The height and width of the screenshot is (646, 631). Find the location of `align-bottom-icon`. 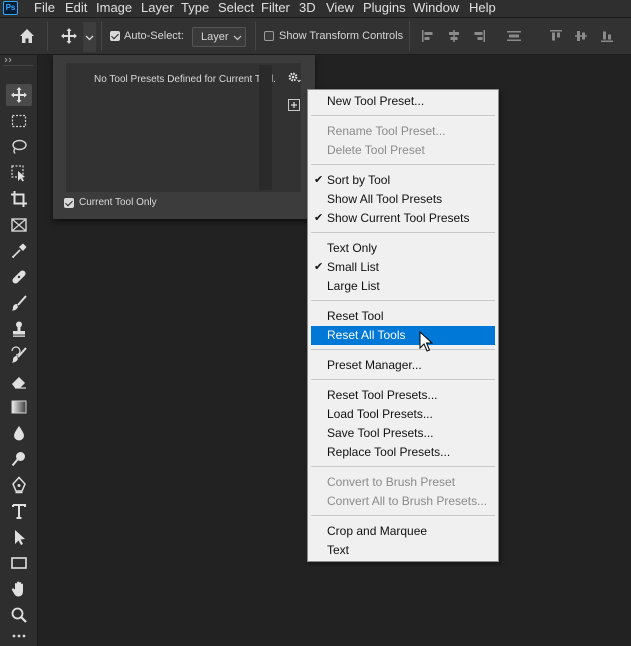

align-bottom-icon is located at coordinates (607, 36).